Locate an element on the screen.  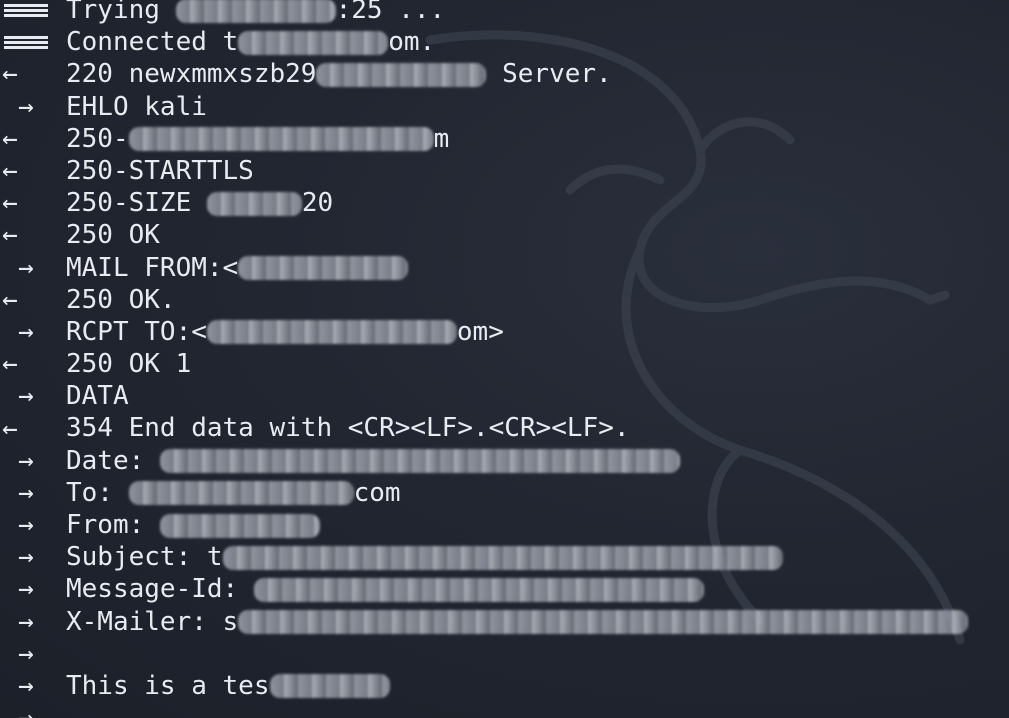
terminal-line: ← 250 OK 1 is located at coordinates (504, 364).